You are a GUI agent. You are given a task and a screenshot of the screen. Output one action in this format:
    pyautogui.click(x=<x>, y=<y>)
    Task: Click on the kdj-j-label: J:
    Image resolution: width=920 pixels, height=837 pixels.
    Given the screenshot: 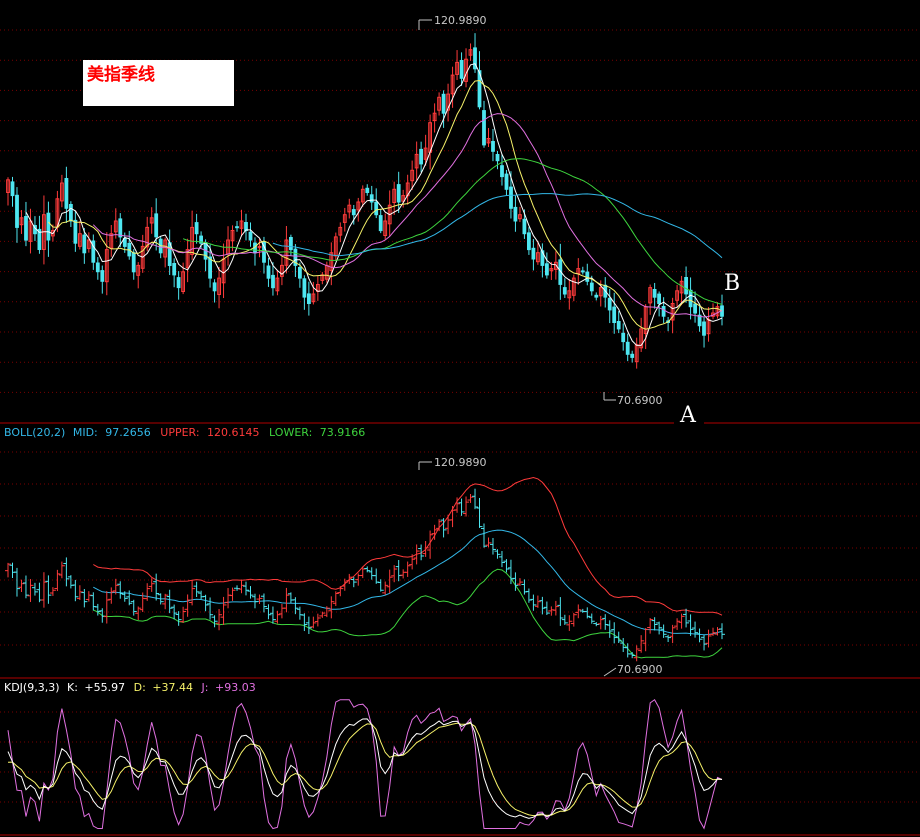 What is the action you would take?
    pyautogui.click(x=205, y=687)
    